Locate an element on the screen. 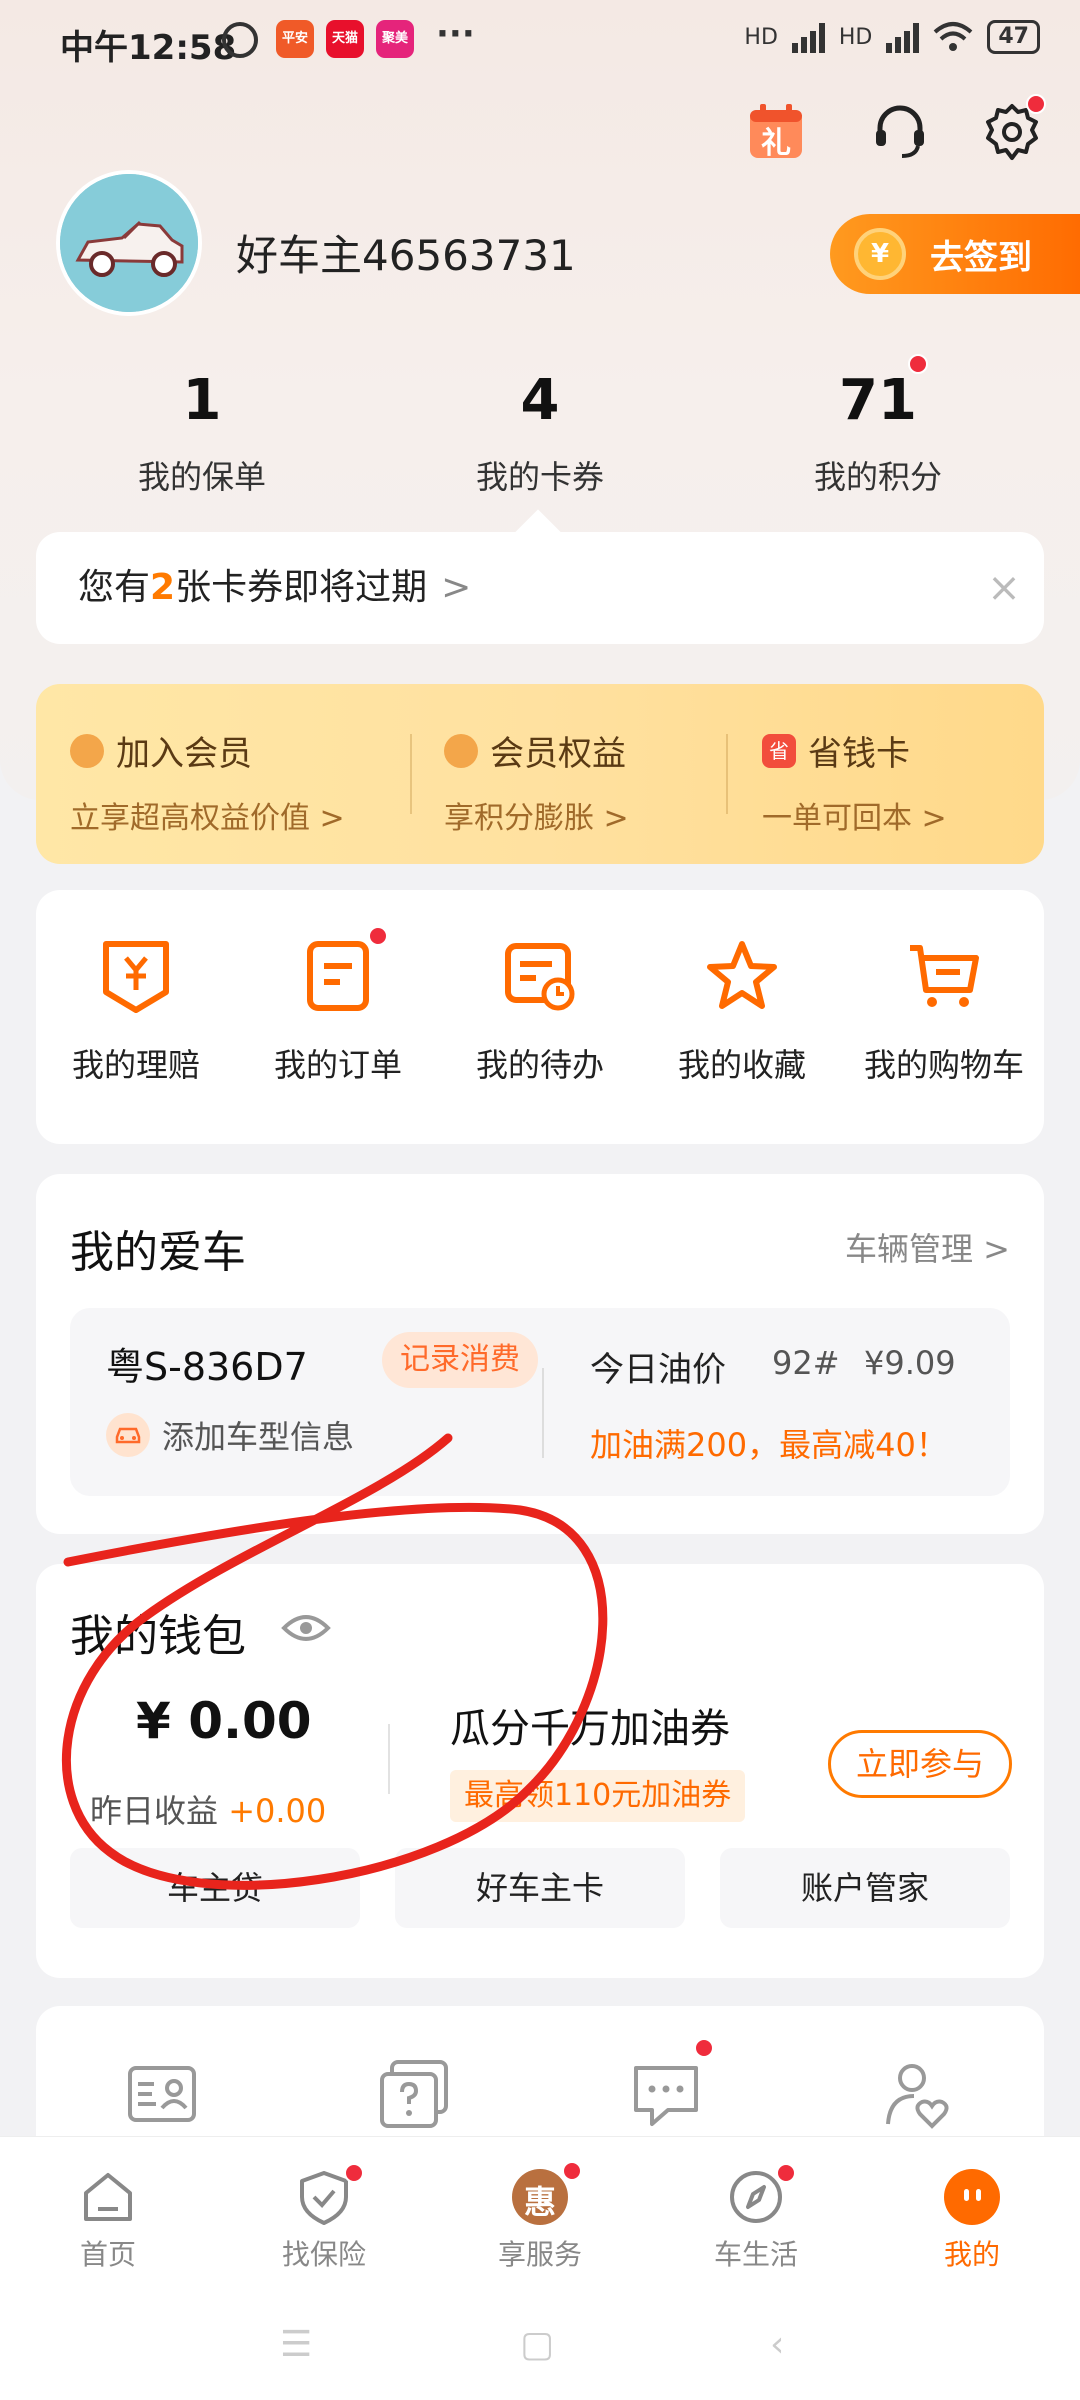 This screenshot has height=2400, width=1080. car-owner-card-button: 好车主卡 is located at coordinates (540, 1888).